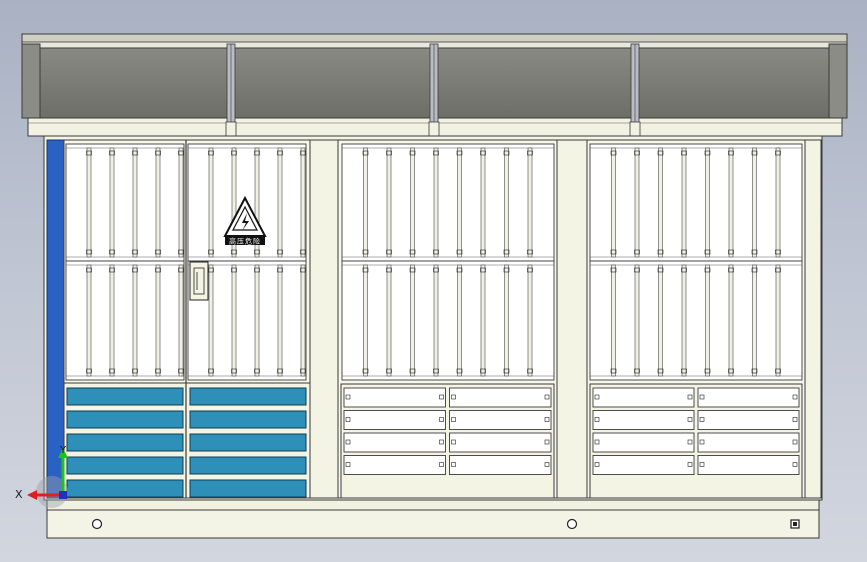 This screenshot has height=562, width=867. Describe the element at coordinates (19, 494) in the screenshot. I see `x-axis-label: X` at that location.